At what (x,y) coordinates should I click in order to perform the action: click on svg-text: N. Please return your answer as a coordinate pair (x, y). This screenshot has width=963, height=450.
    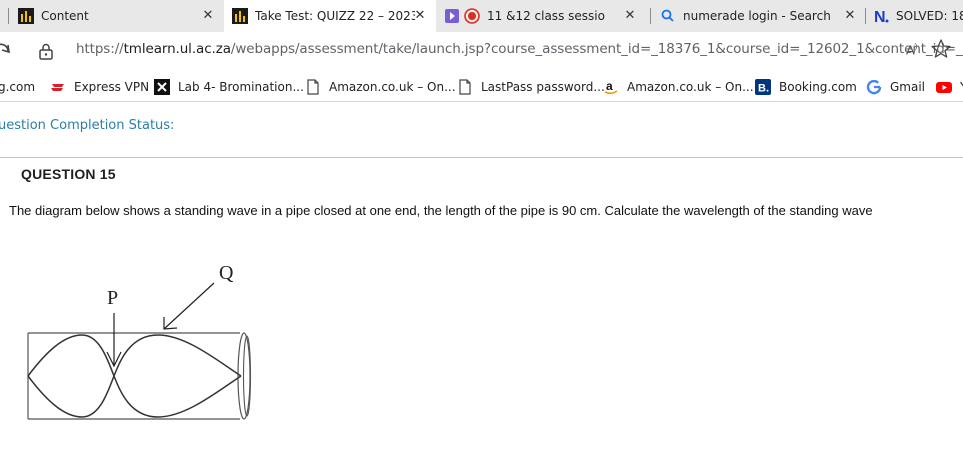
    Looking at the image, I should click on (880, 16).